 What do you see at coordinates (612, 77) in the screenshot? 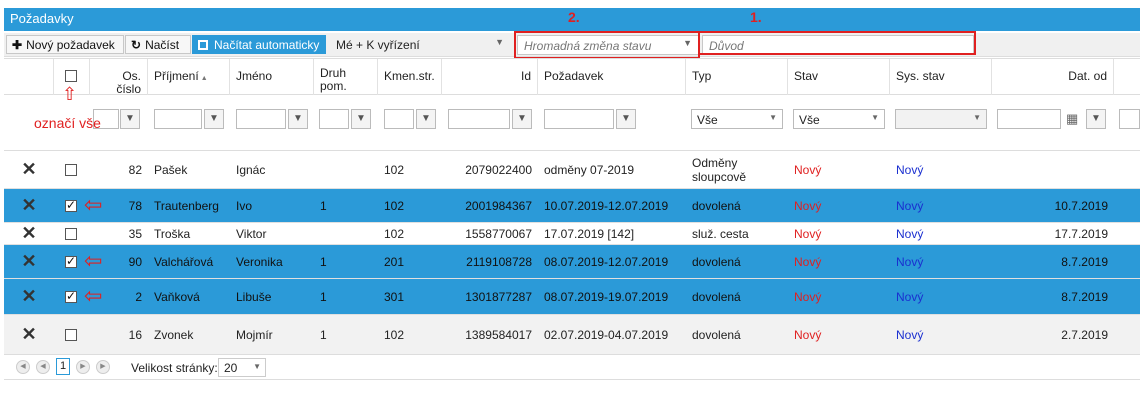
I see `header-pozadavek: Požadavek` at bounding box center [612, 77].